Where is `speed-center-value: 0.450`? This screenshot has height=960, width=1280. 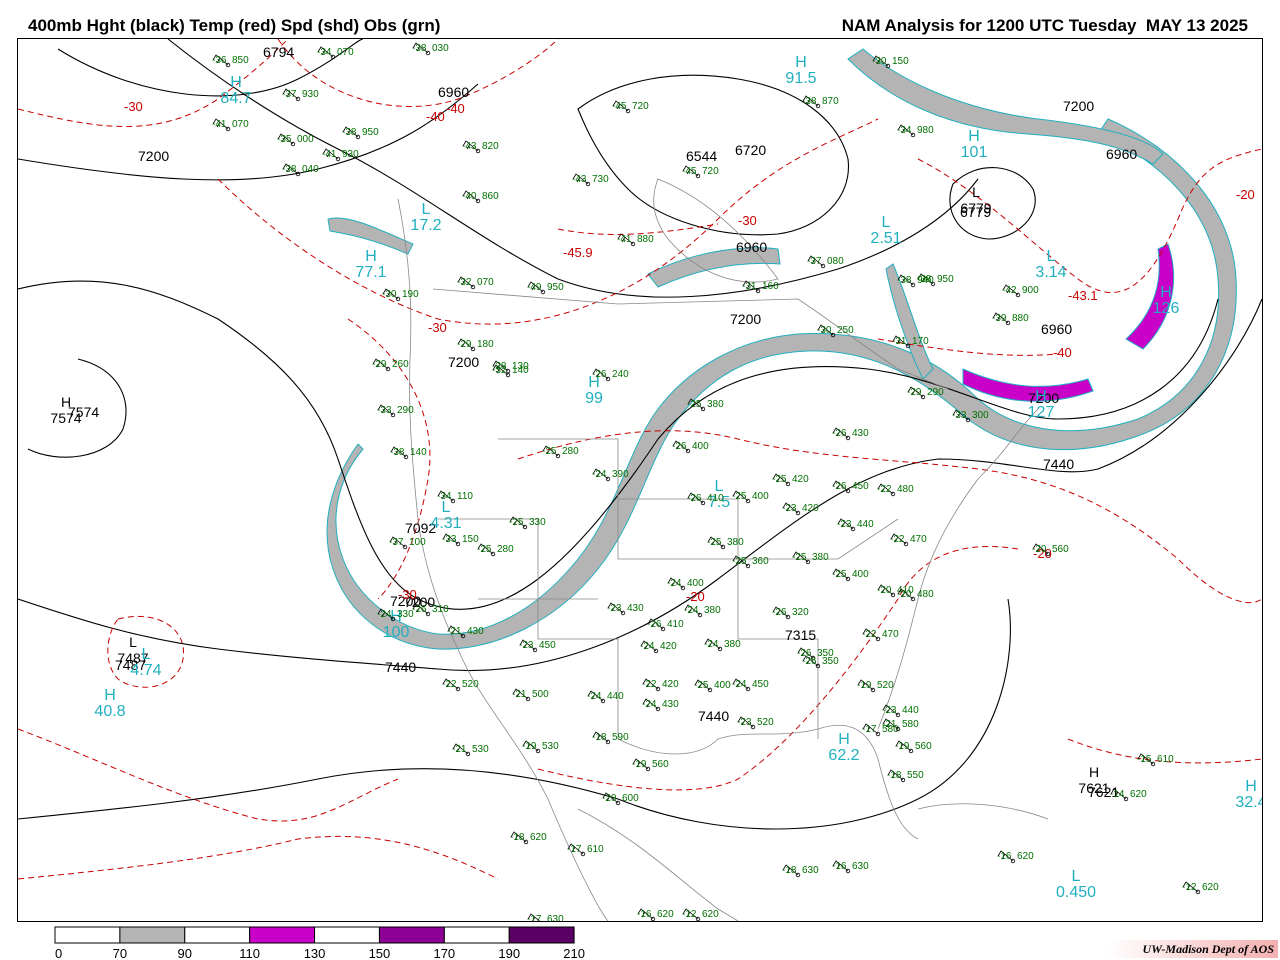 speed-center-value: 0.450 is located at coordinates (1076, 892).